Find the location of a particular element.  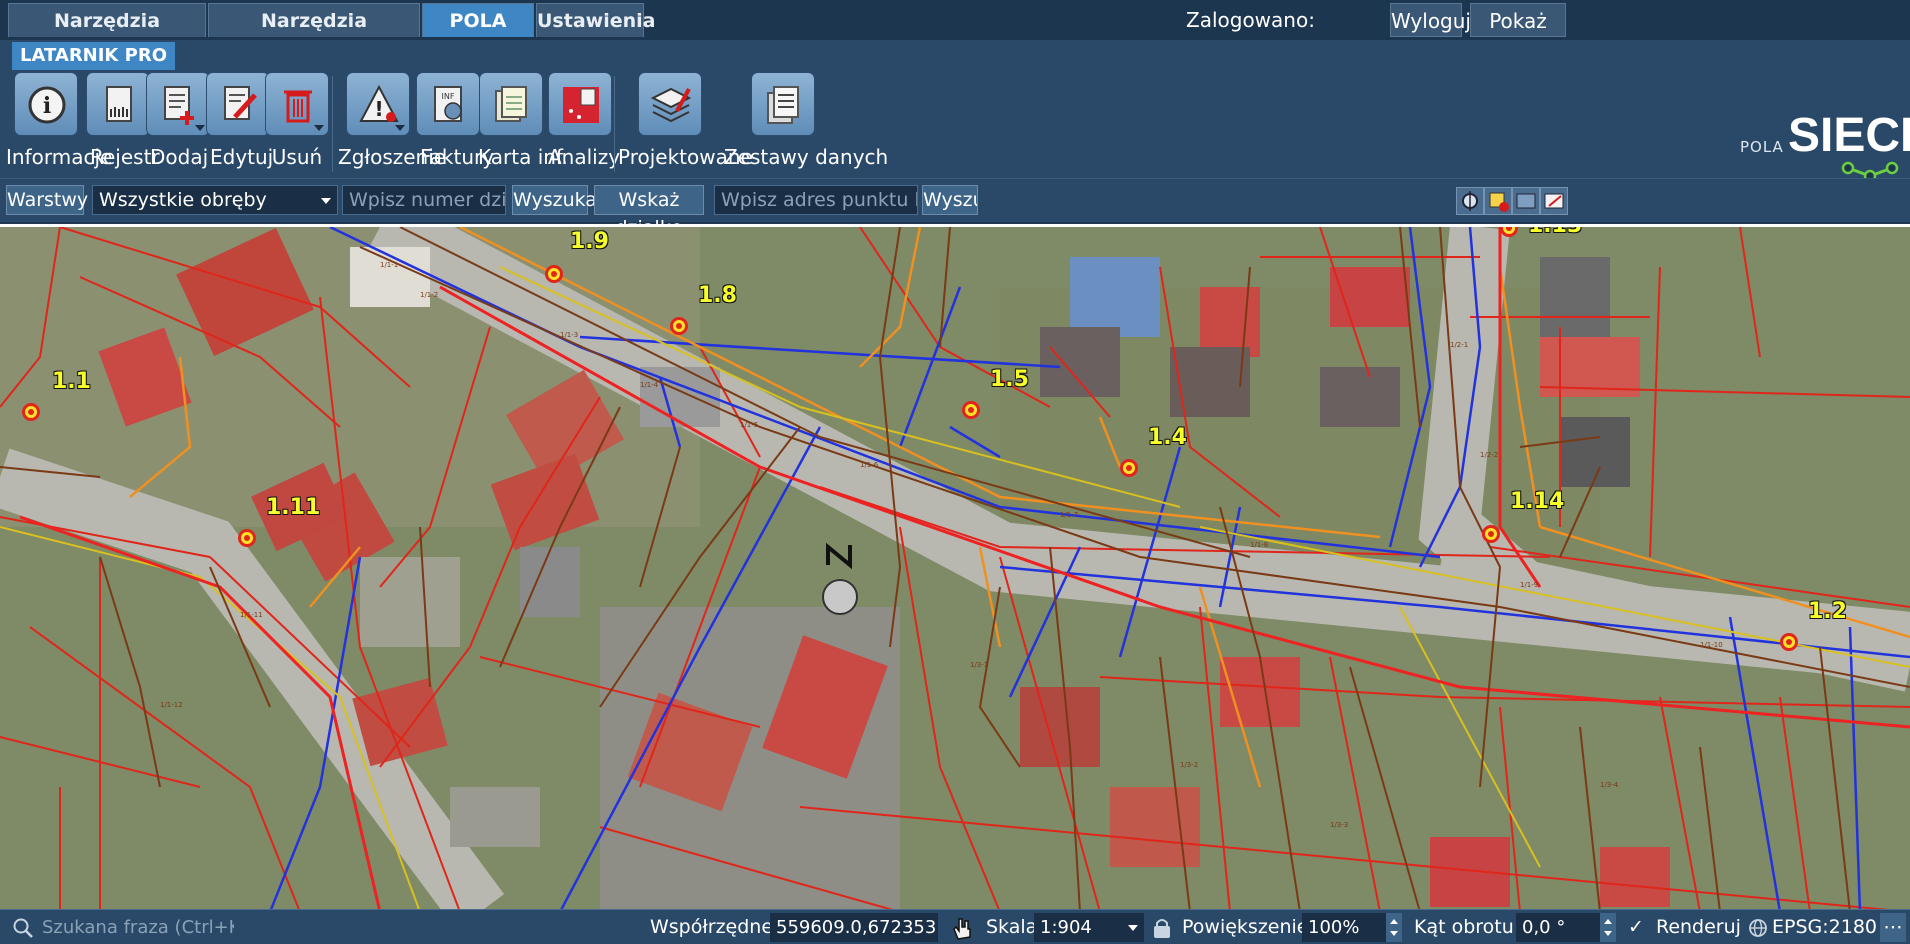

zoom-stepper is located at coordinates (1394, 927).